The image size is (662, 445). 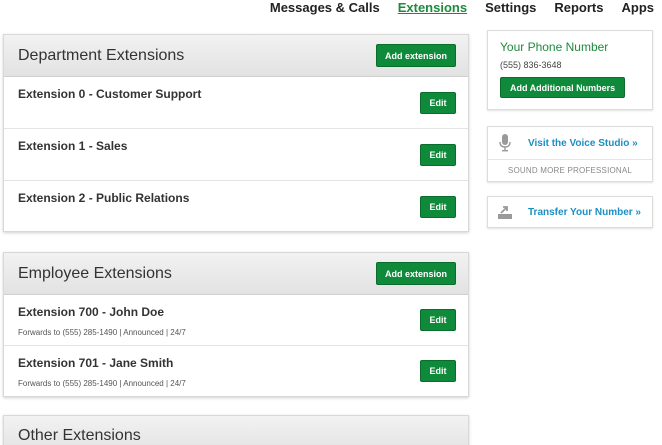 What do you see at coordinates (104, 198) in the screenshot?
I see `extension-title: Extension 2 - Public Relations` at bounding box center [104, 198].